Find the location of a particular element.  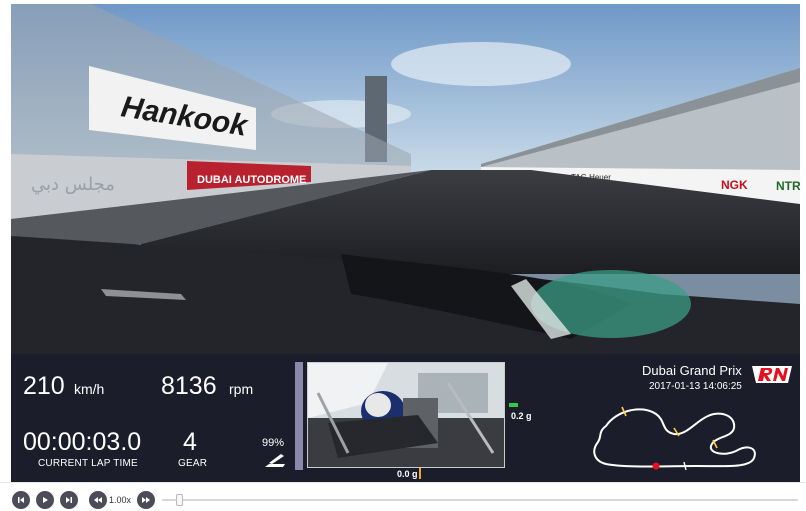

rewind-icon is located at coordinates (98, 500).